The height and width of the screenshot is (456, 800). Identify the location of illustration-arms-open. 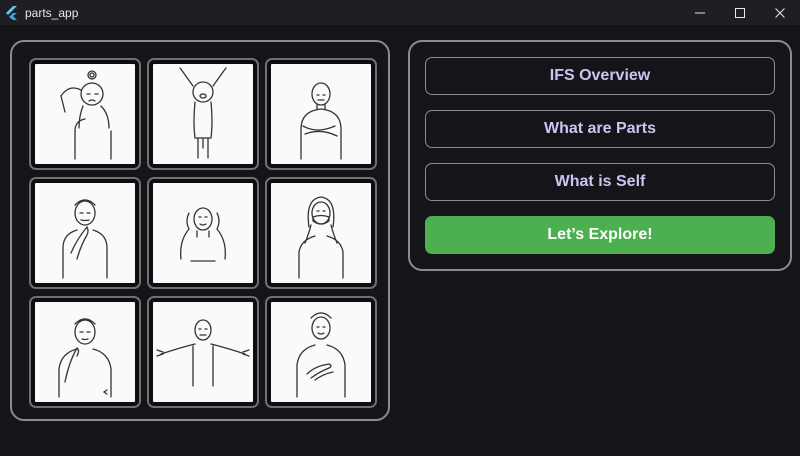
(203, 352).